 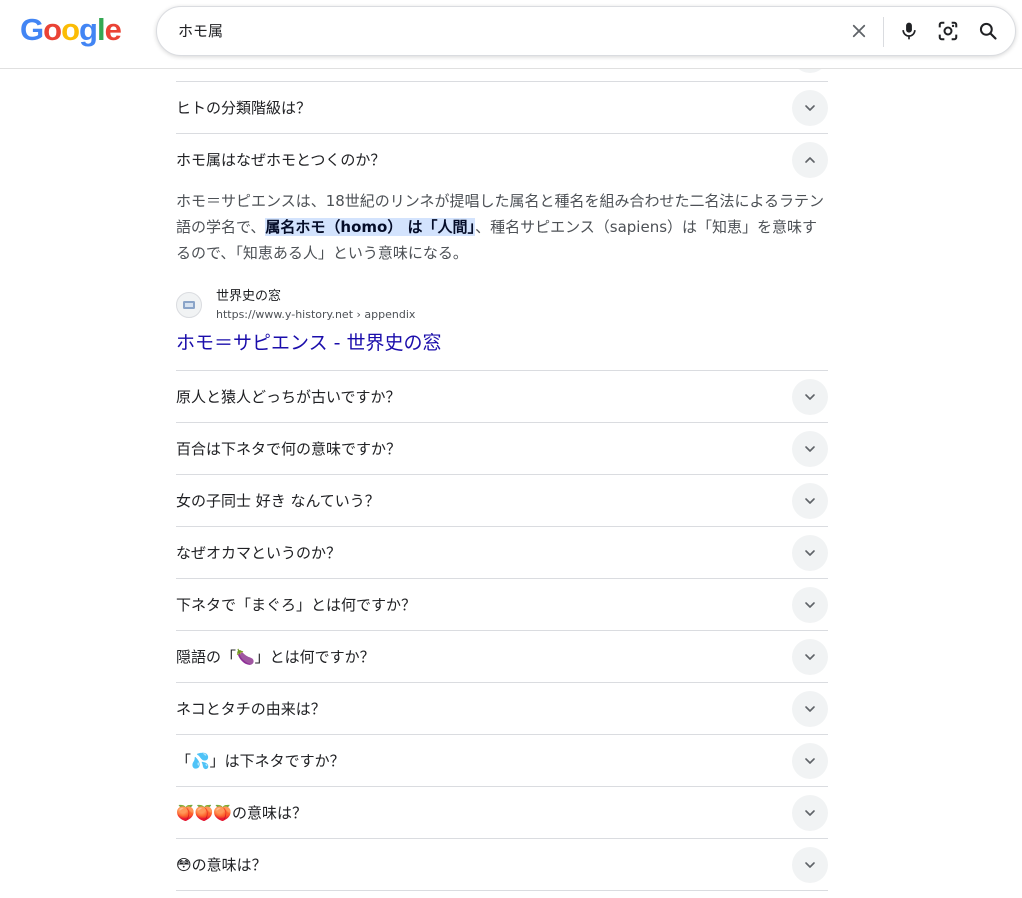 What do you see at coordinates (278, 501) in the screenshot?
I see `faq-question: 女の子同士 好き なんていう？` at bounding box center [278, 501].